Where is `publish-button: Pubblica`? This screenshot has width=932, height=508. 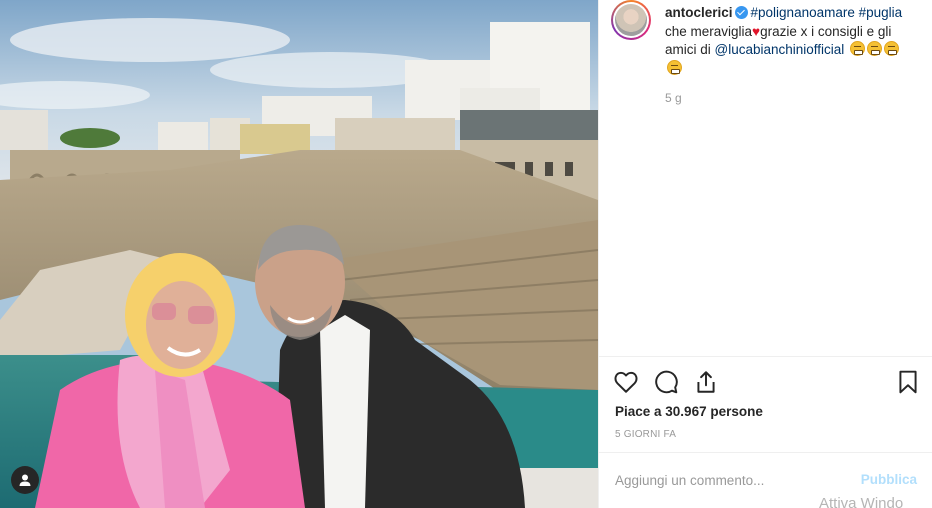
publish-button: Pubblica is located at coordinates (889, 479).